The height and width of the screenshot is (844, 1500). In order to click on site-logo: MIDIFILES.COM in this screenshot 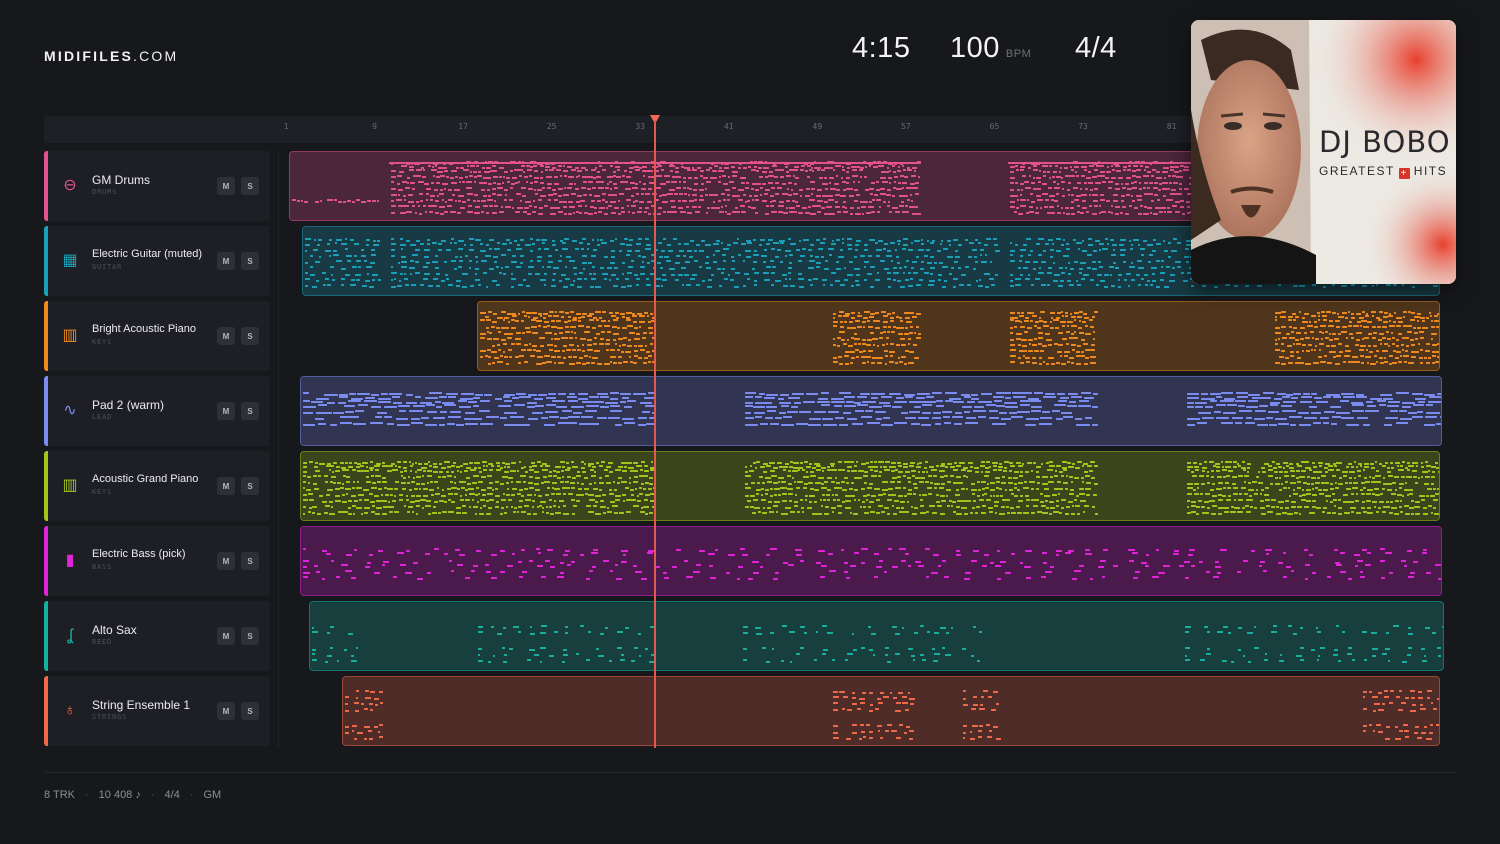, I will do `click(111, 56)`.